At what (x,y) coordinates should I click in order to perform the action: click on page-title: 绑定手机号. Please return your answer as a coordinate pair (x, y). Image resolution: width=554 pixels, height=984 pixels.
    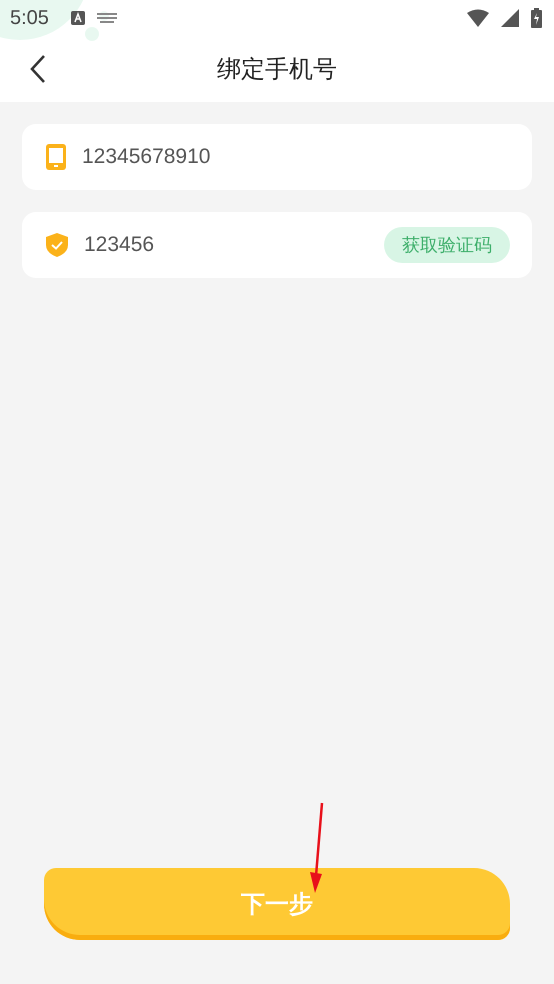
    Looking at the image, I should click on (277, 69).